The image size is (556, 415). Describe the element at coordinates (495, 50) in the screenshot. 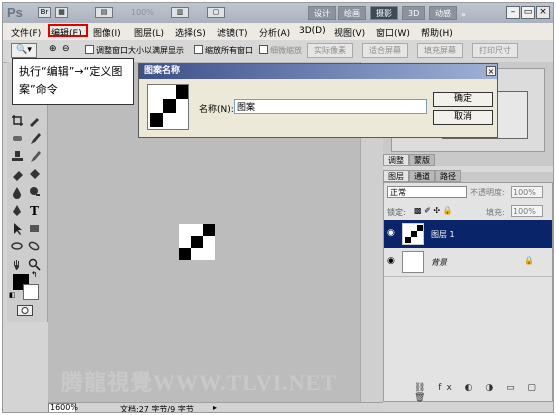

I see `print-size-button: 打印尺寸` at that location.